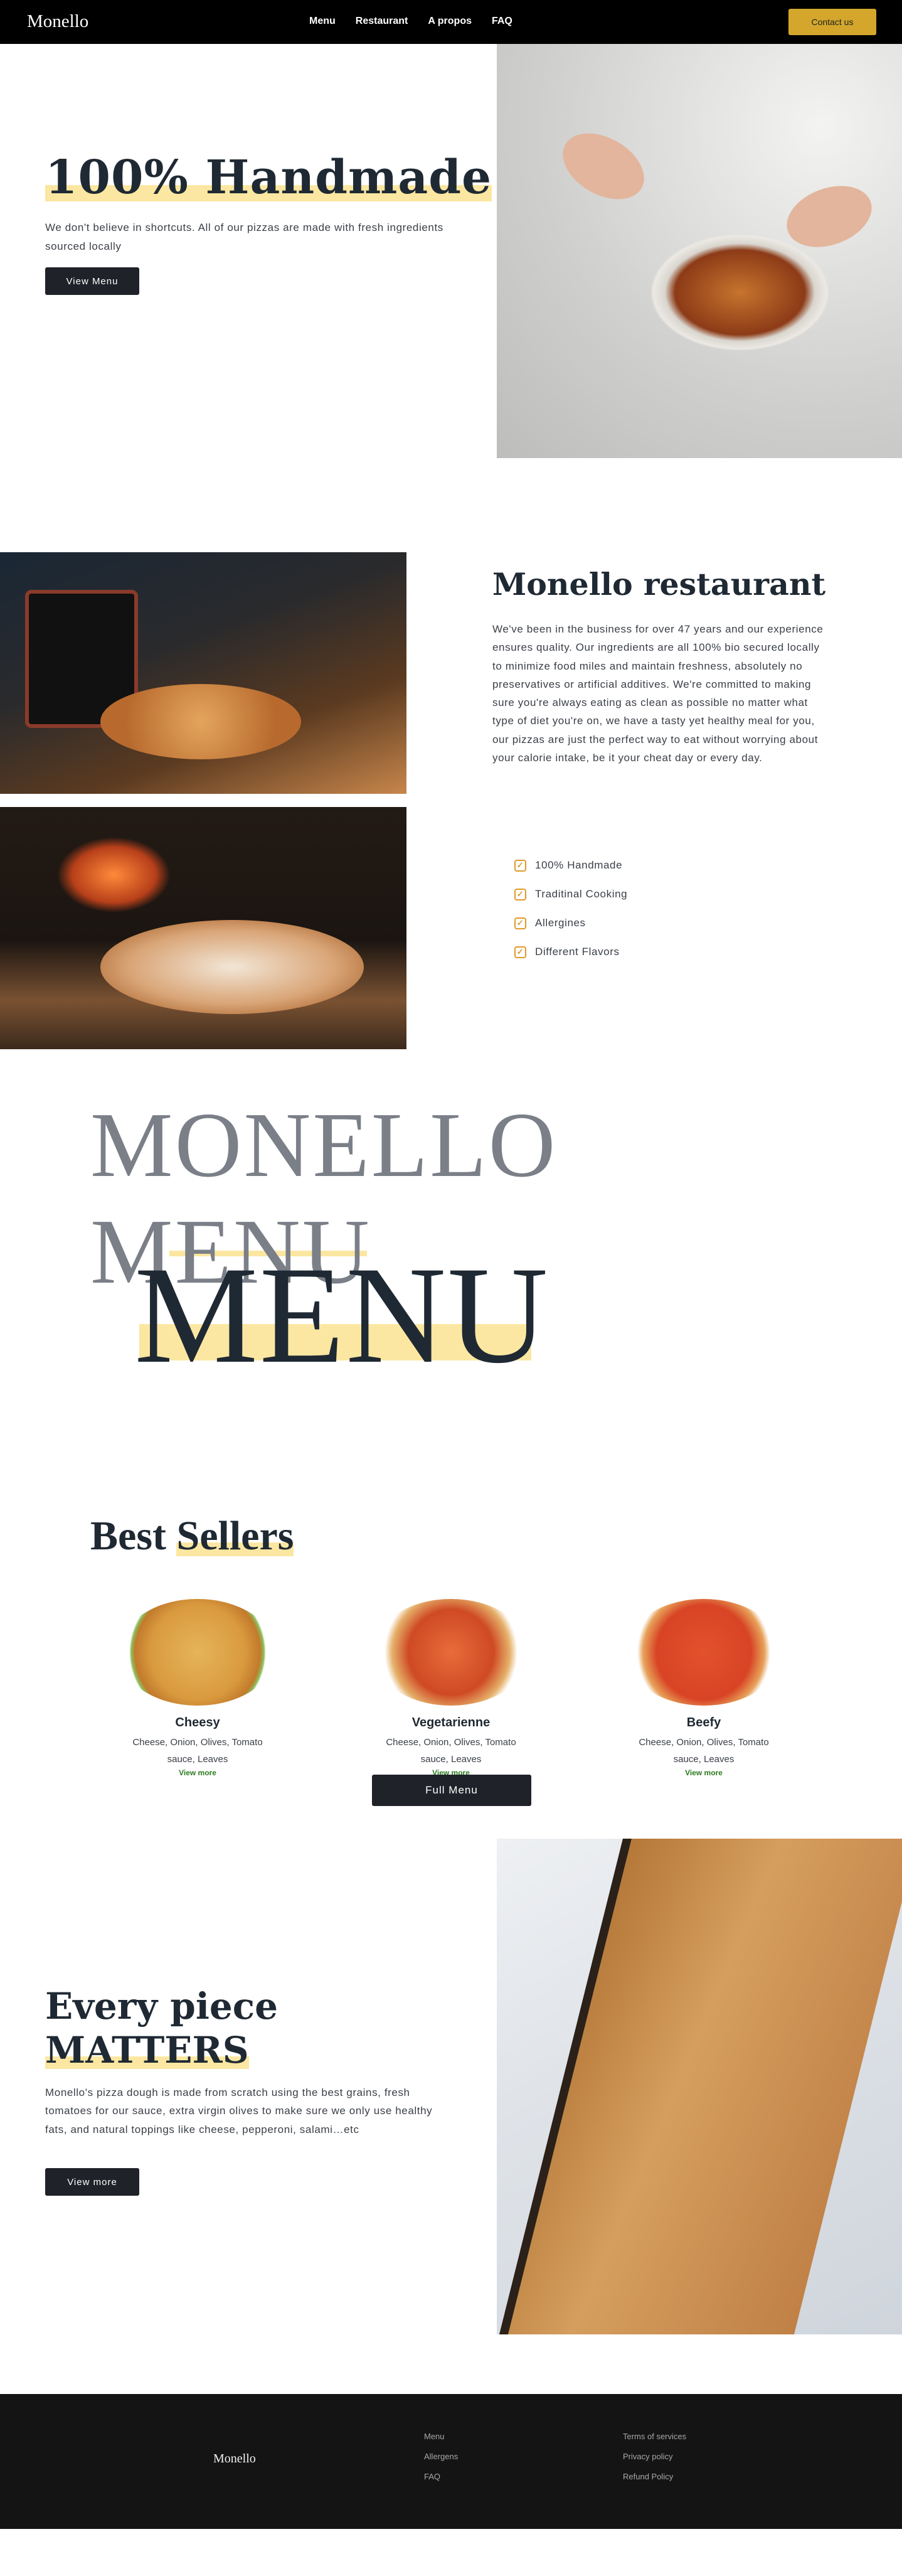 The image size is (902, 2576). What do you see at coordinates (92, 281) in the screenshot?
I see `view-menu-button: View Menu` at bounding box center [92, 281].